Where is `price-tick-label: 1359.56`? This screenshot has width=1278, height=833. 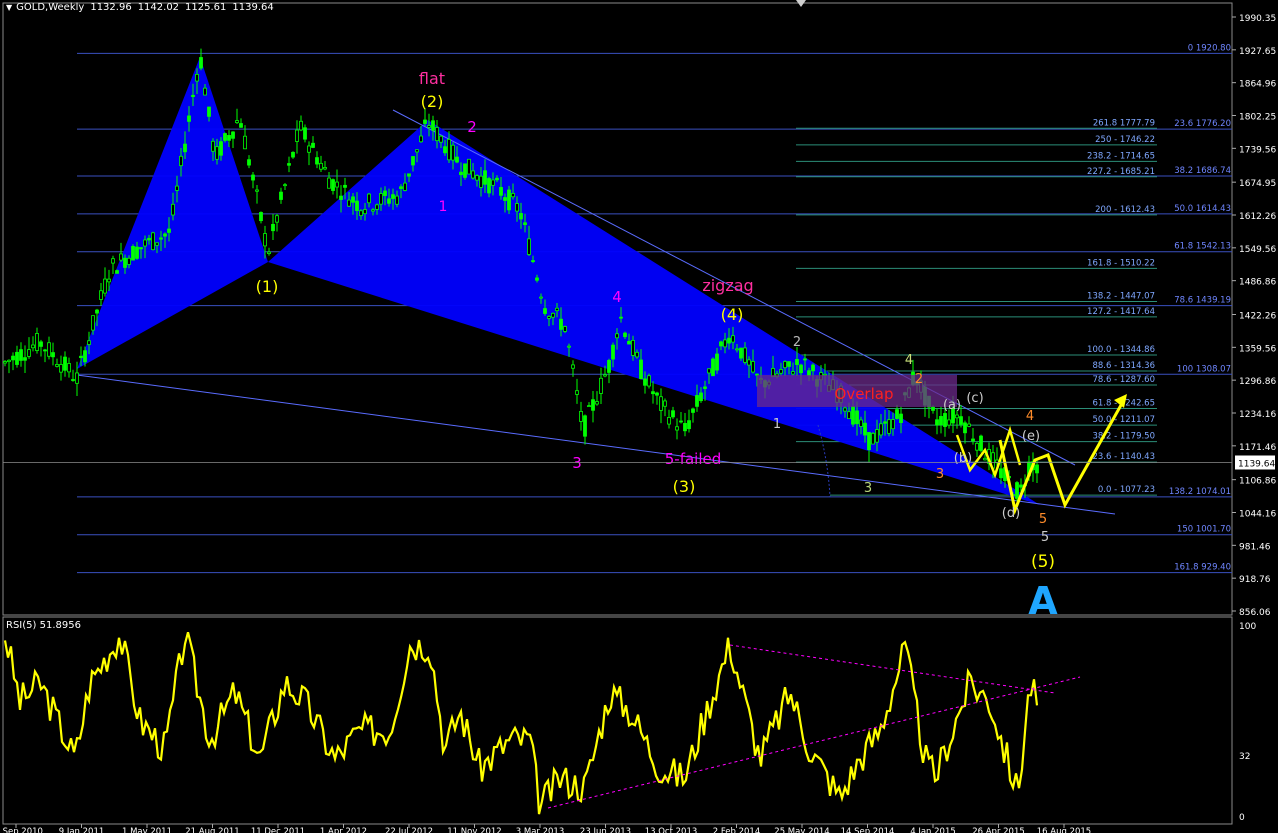 price-tick-label: 1359.56 is located at coordinates (1257, 349).